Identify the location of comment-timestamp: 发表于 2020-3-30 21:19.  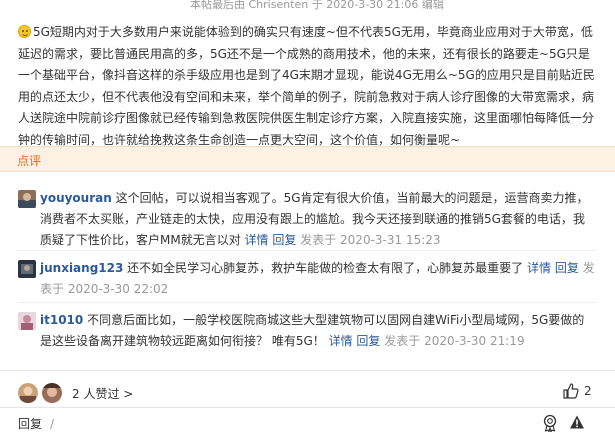
(454, 341).